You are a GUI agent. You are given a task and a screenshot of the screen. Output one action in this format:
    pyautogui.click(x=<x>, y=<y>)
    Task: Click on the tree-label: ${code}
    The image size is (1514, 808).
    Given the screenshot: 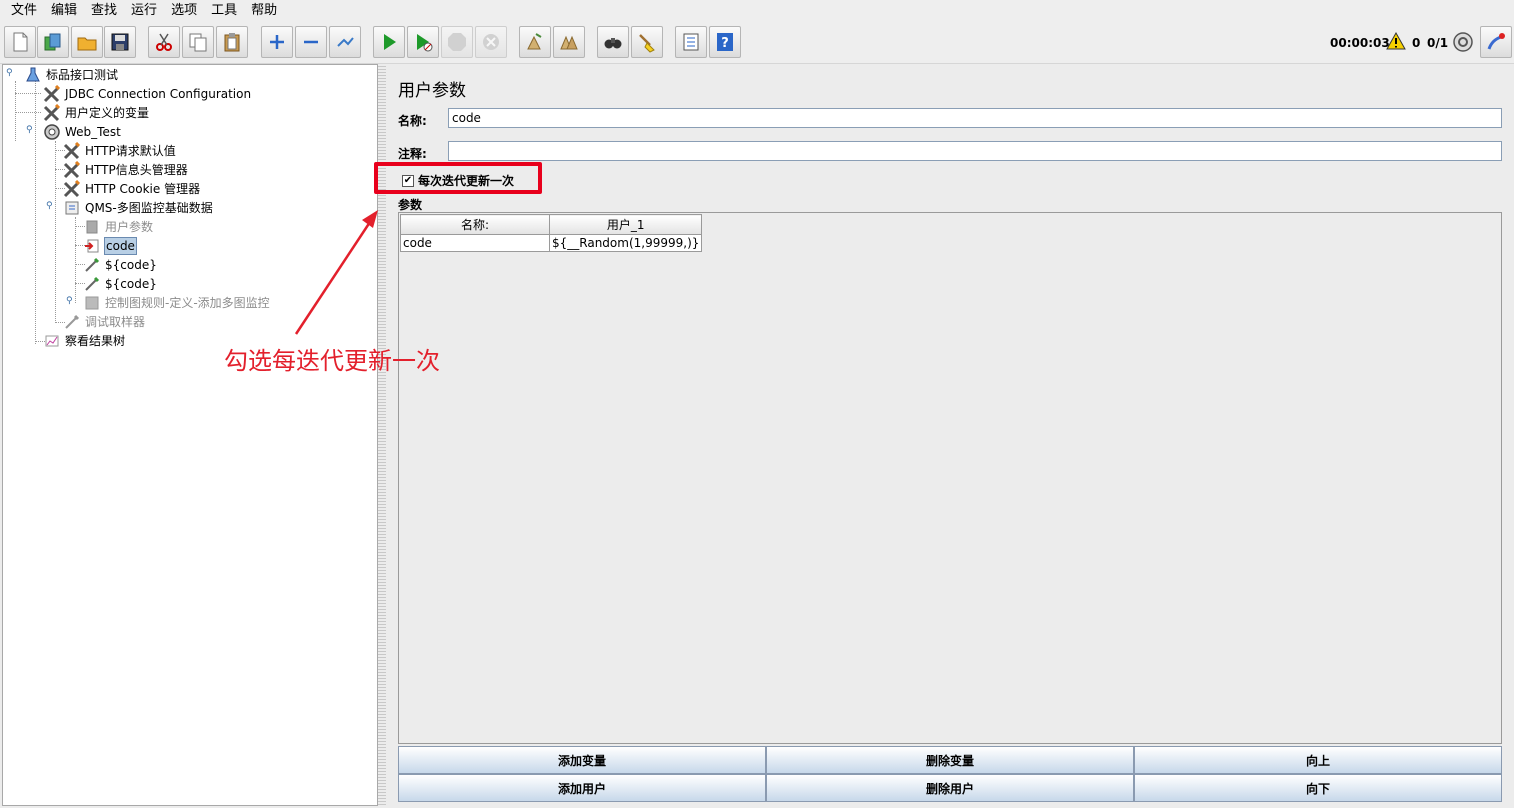 What is the action you would take?
    pyautogui.click(x=131, y=283)
    